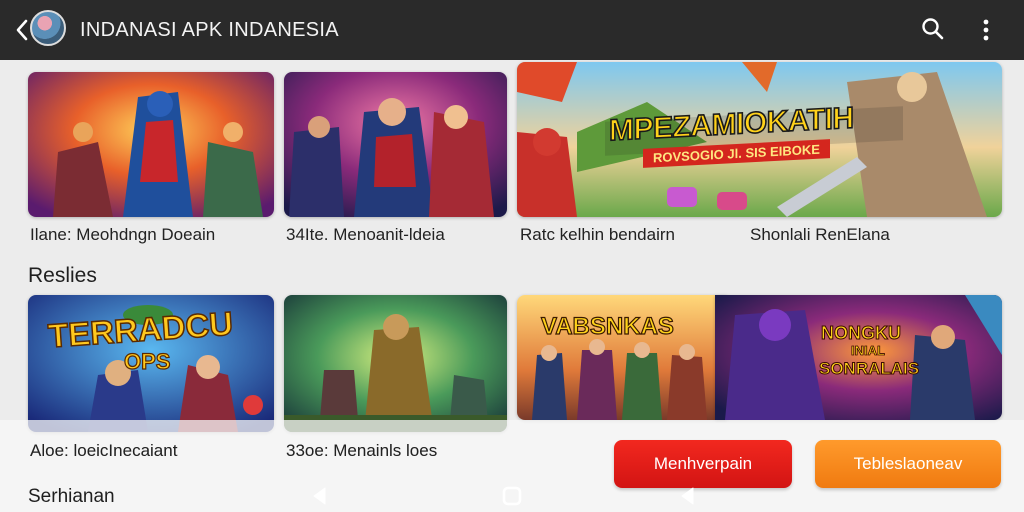 The image size is (1024, 512). Describe the element at coordinates (820, 234) in the screenshot. I see `featured-card-4-caption: Shonlali RenElana` at that location.